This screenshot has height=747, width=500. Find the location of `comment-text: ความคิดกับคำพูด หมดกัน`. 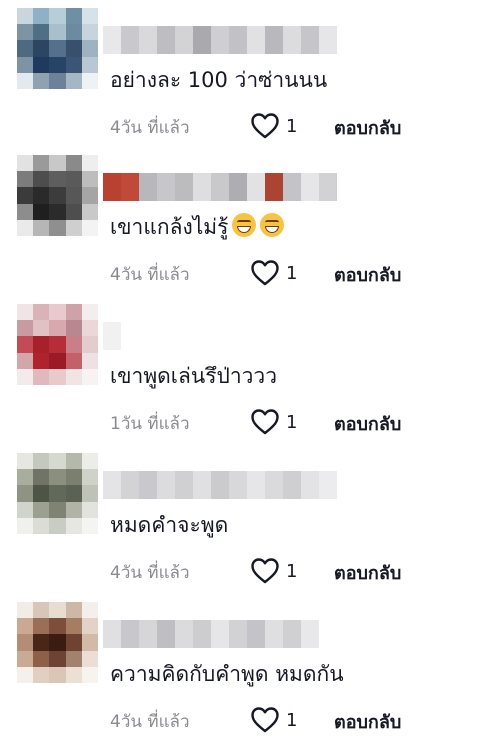

comment-text: ความคิดกับคำพูด หมดกัน is located at coordinates (227, 674).